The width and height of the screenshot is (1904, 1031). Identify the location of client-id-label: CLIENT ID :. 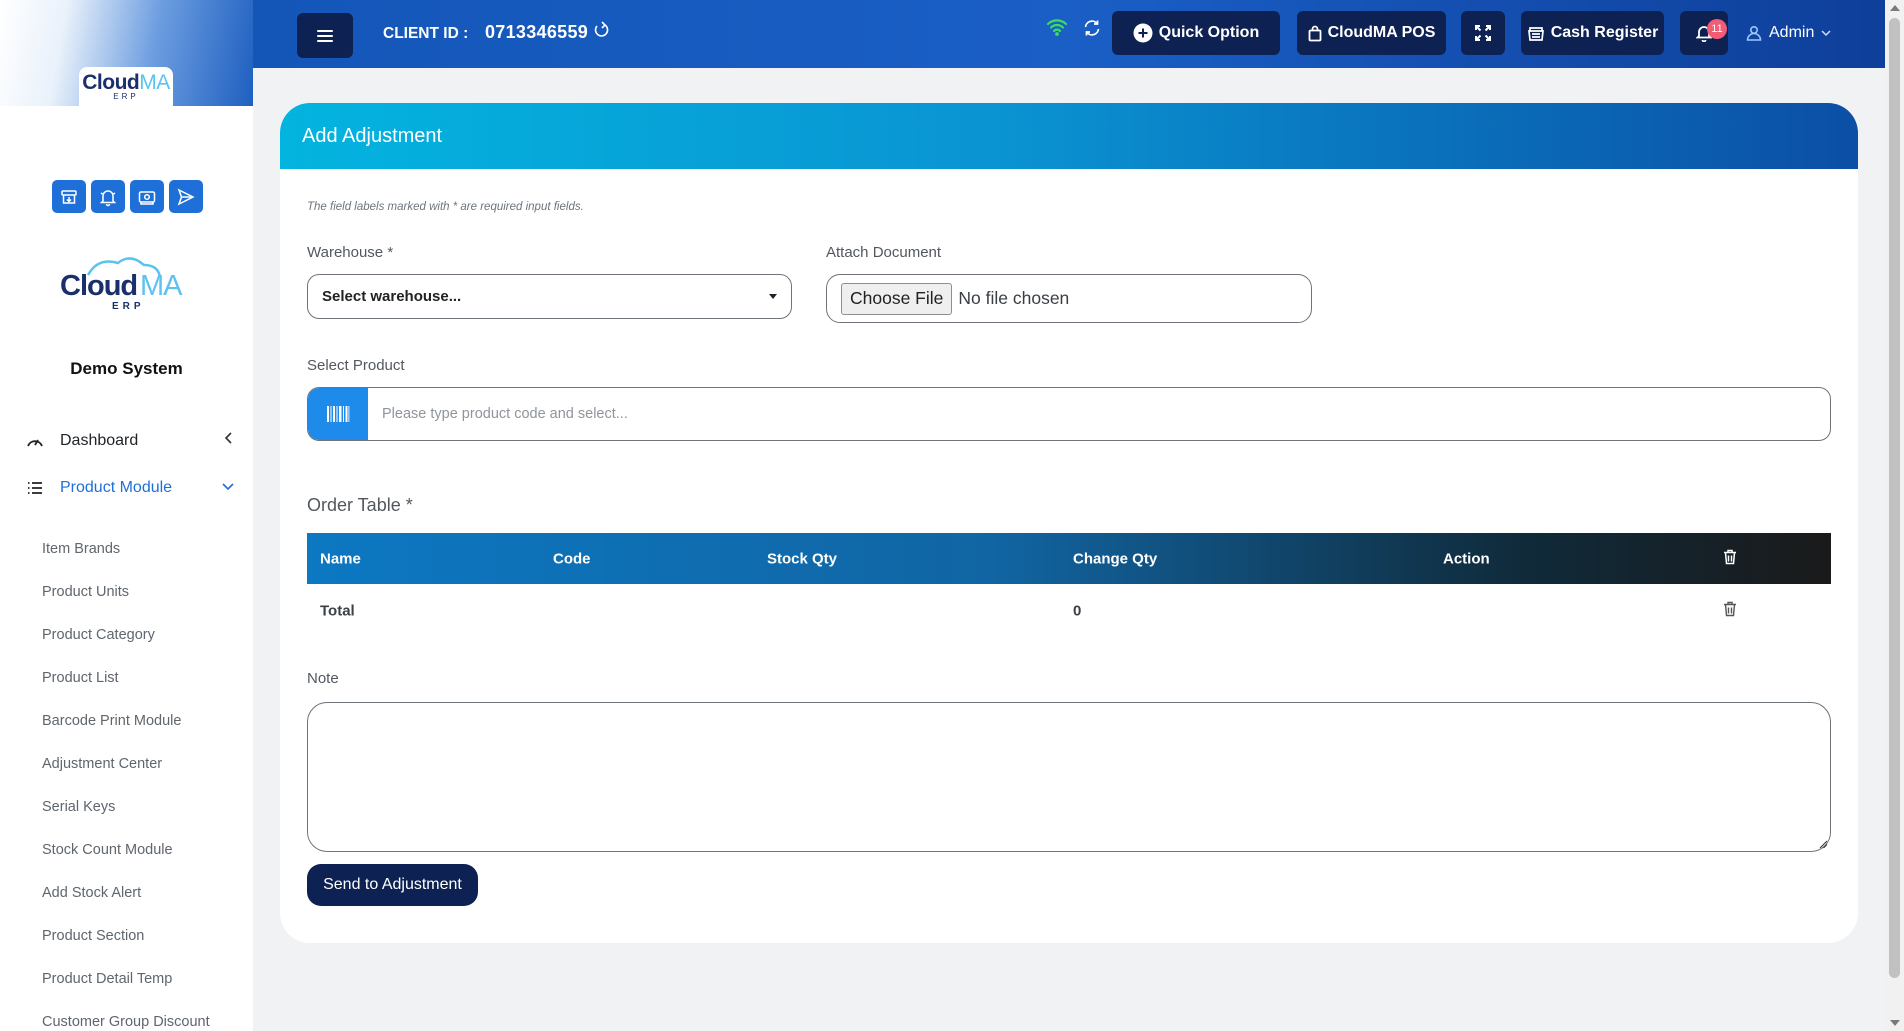
(426, 33).